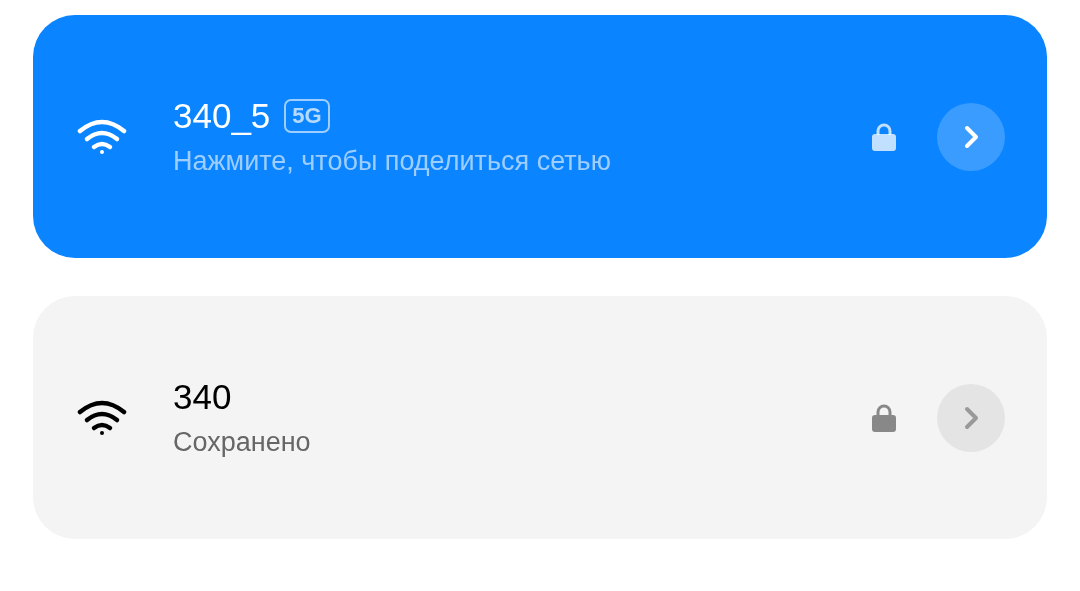 The image size is (1080, 591). What do you see at coordinates (392, 161) in the screenshot?
I see `network-status: Нажмите, чтобы поделиться сетью` at bounding box center [392, 161].